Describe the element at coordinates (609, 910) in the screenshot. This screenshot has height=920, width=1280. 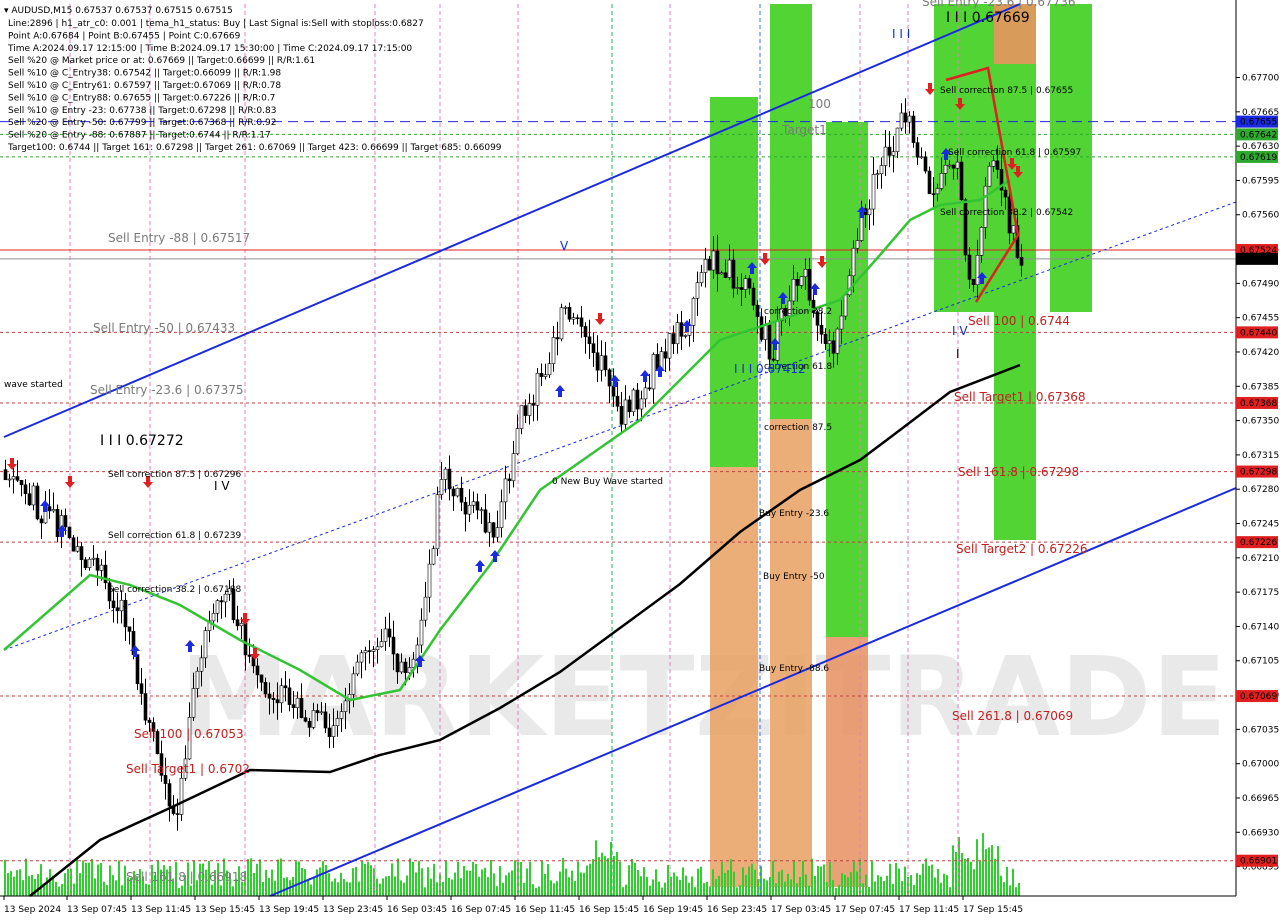
I see `time-tick-label: 16 Sep 15:45` at that location.